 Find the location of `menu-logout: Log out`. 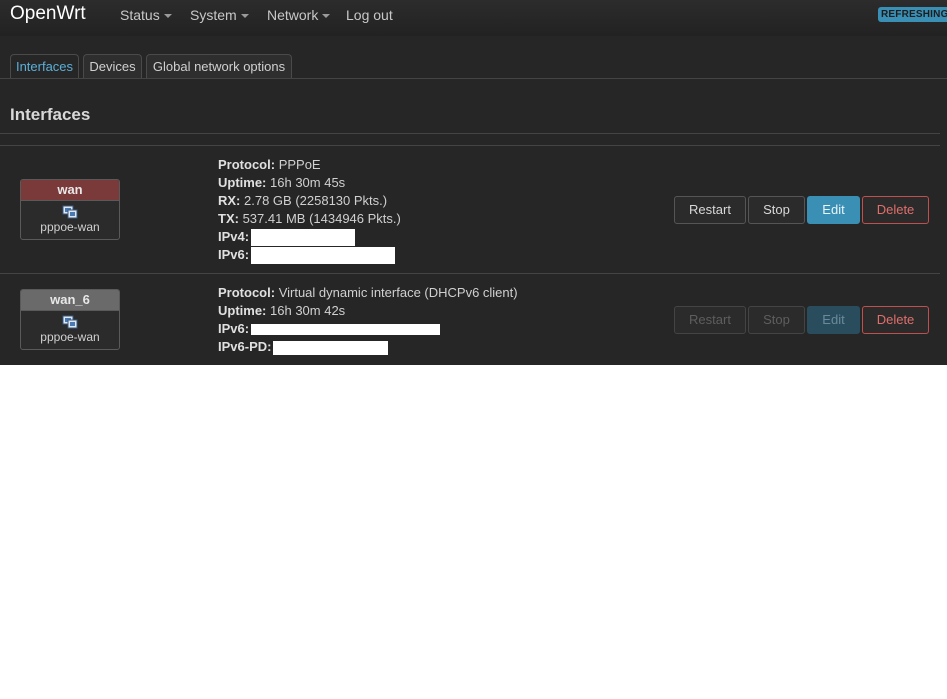

menu-logout: Log out is located at coordinates (369, 15).